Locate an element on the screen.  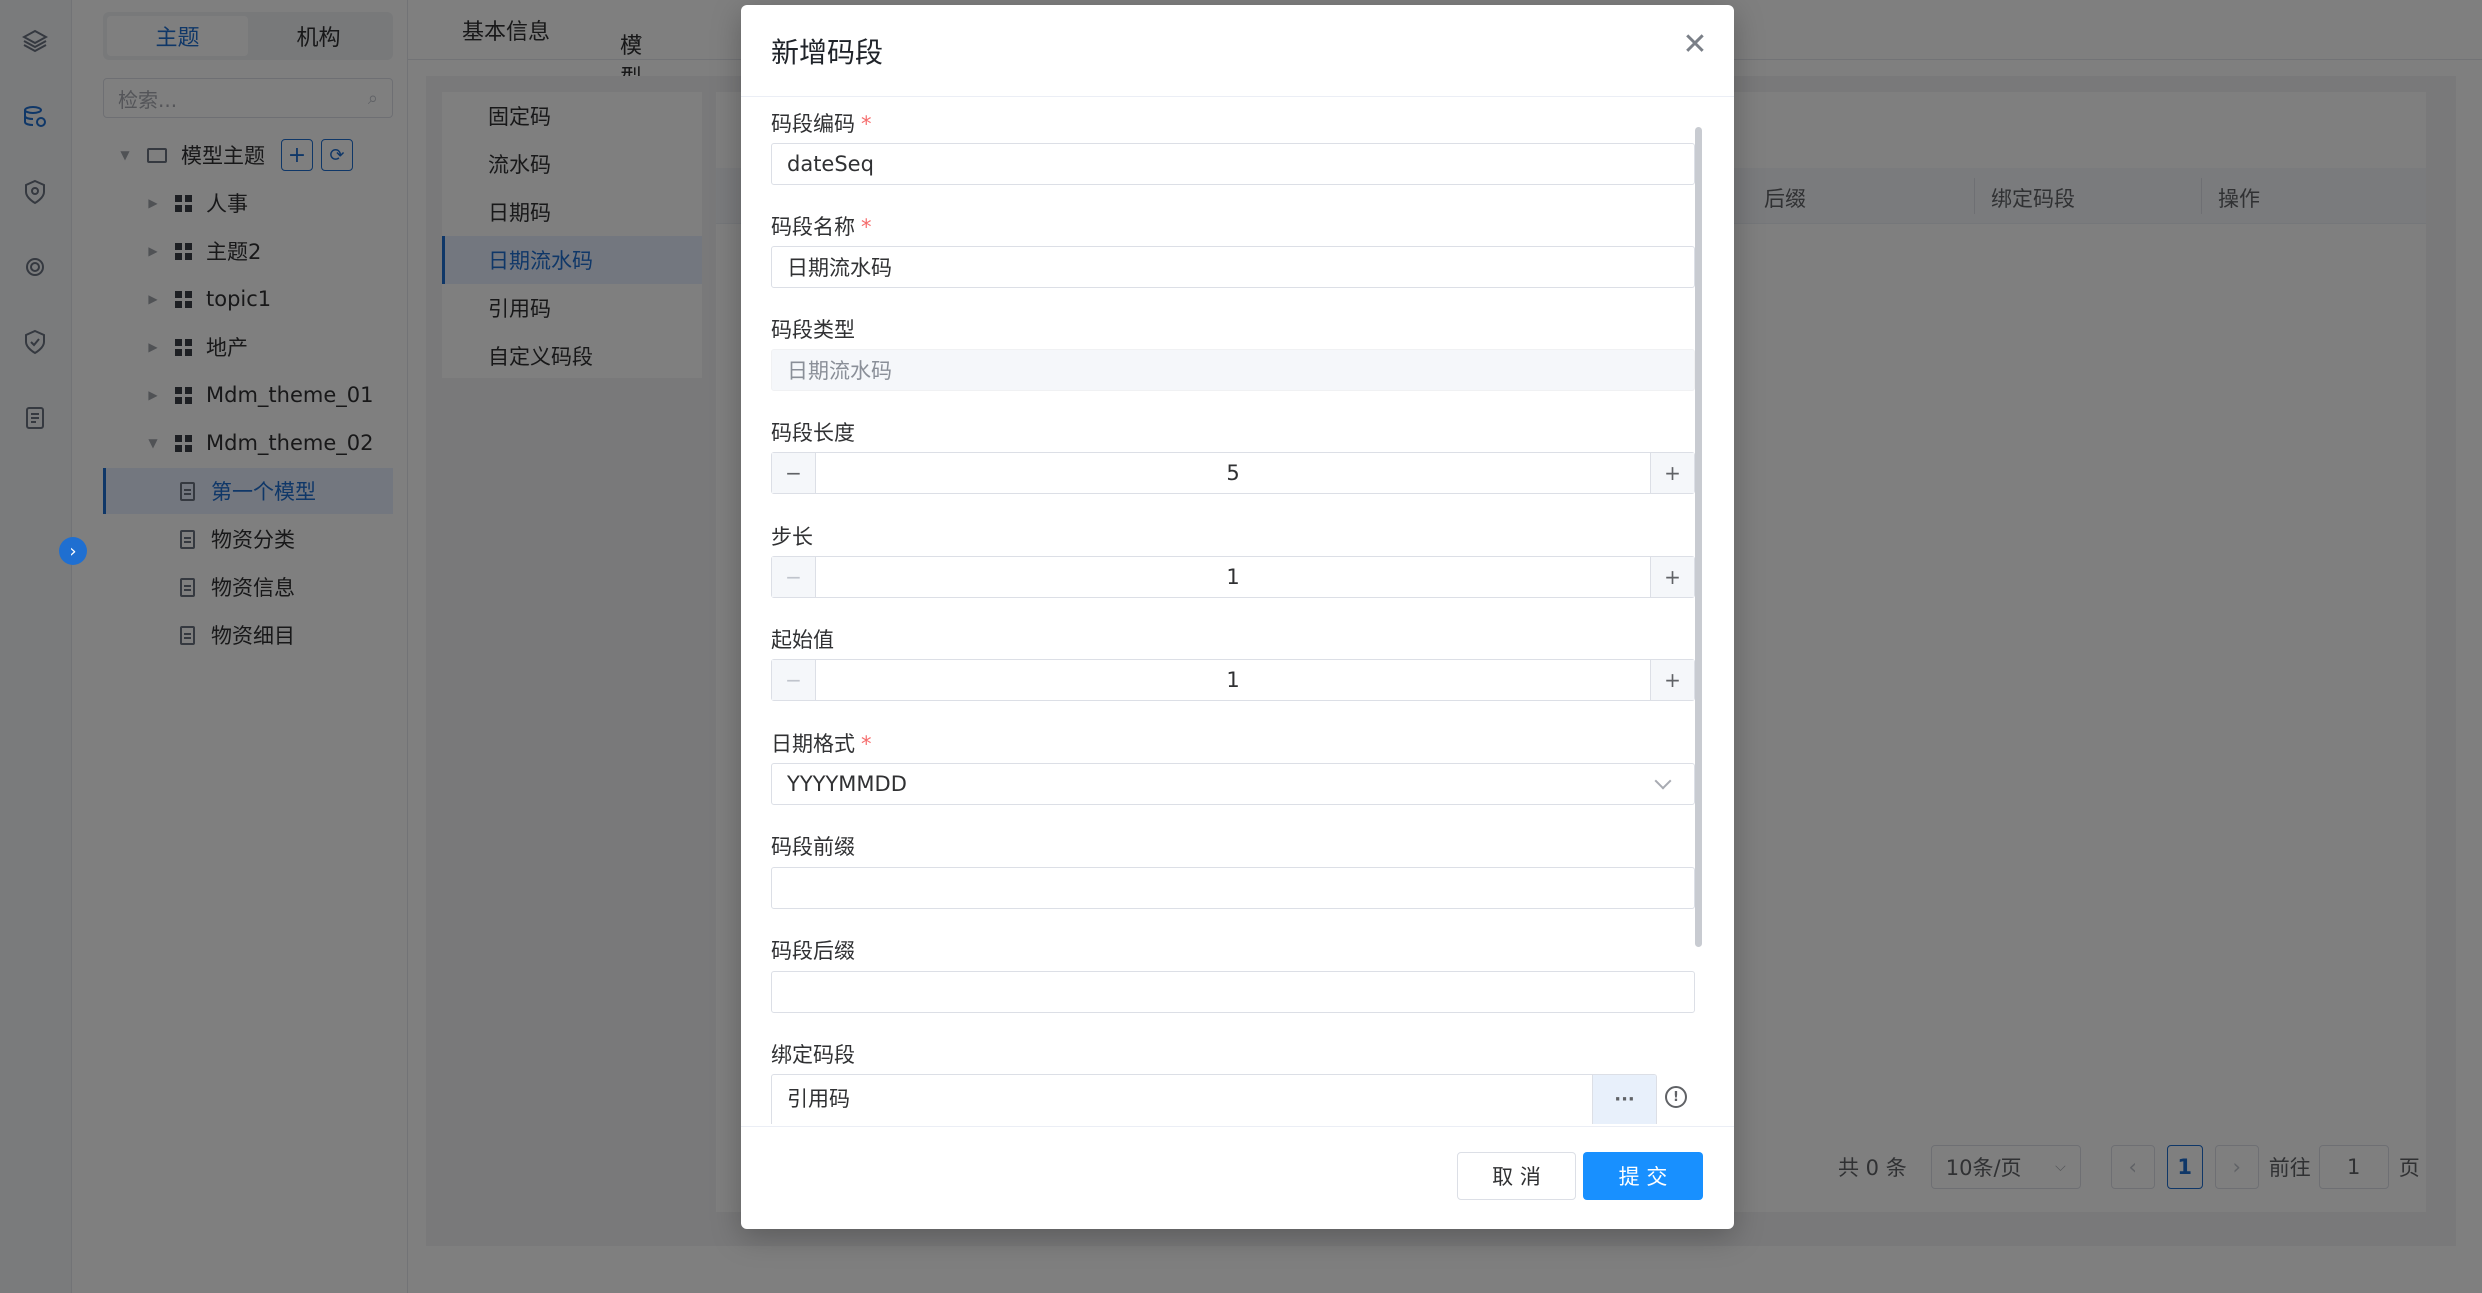
bind-segment-picker-button: ··· is located at coordinates (1624, 1099).